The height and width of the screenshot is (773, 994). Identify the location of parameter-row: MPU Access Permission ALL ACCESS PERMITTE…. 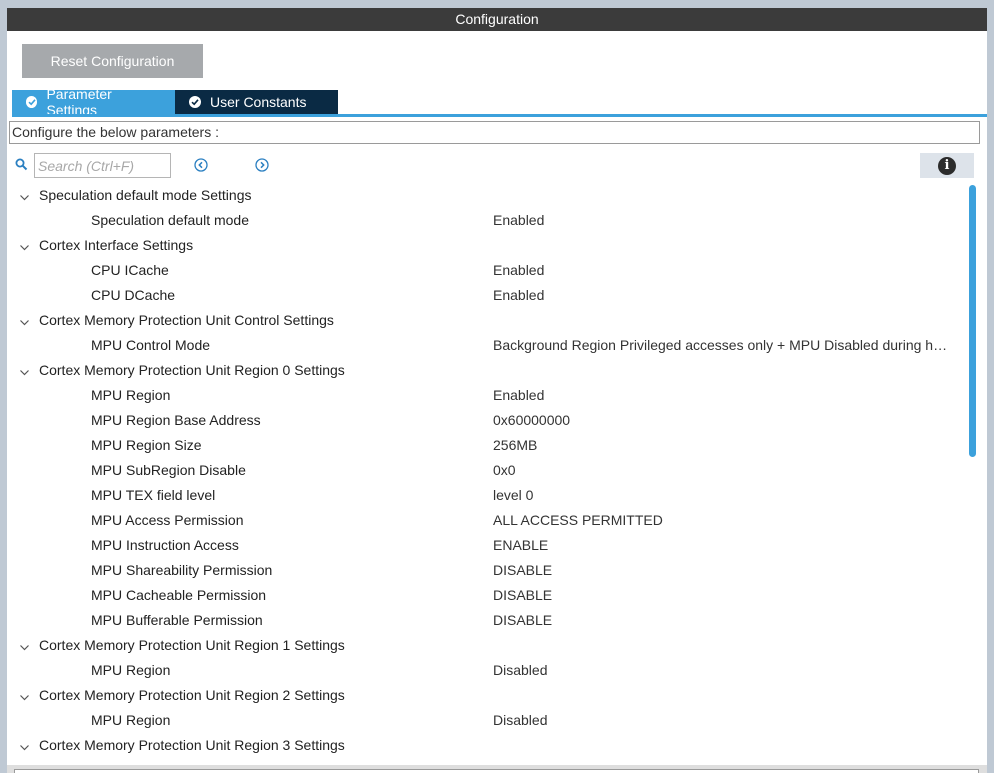
(487, 520).